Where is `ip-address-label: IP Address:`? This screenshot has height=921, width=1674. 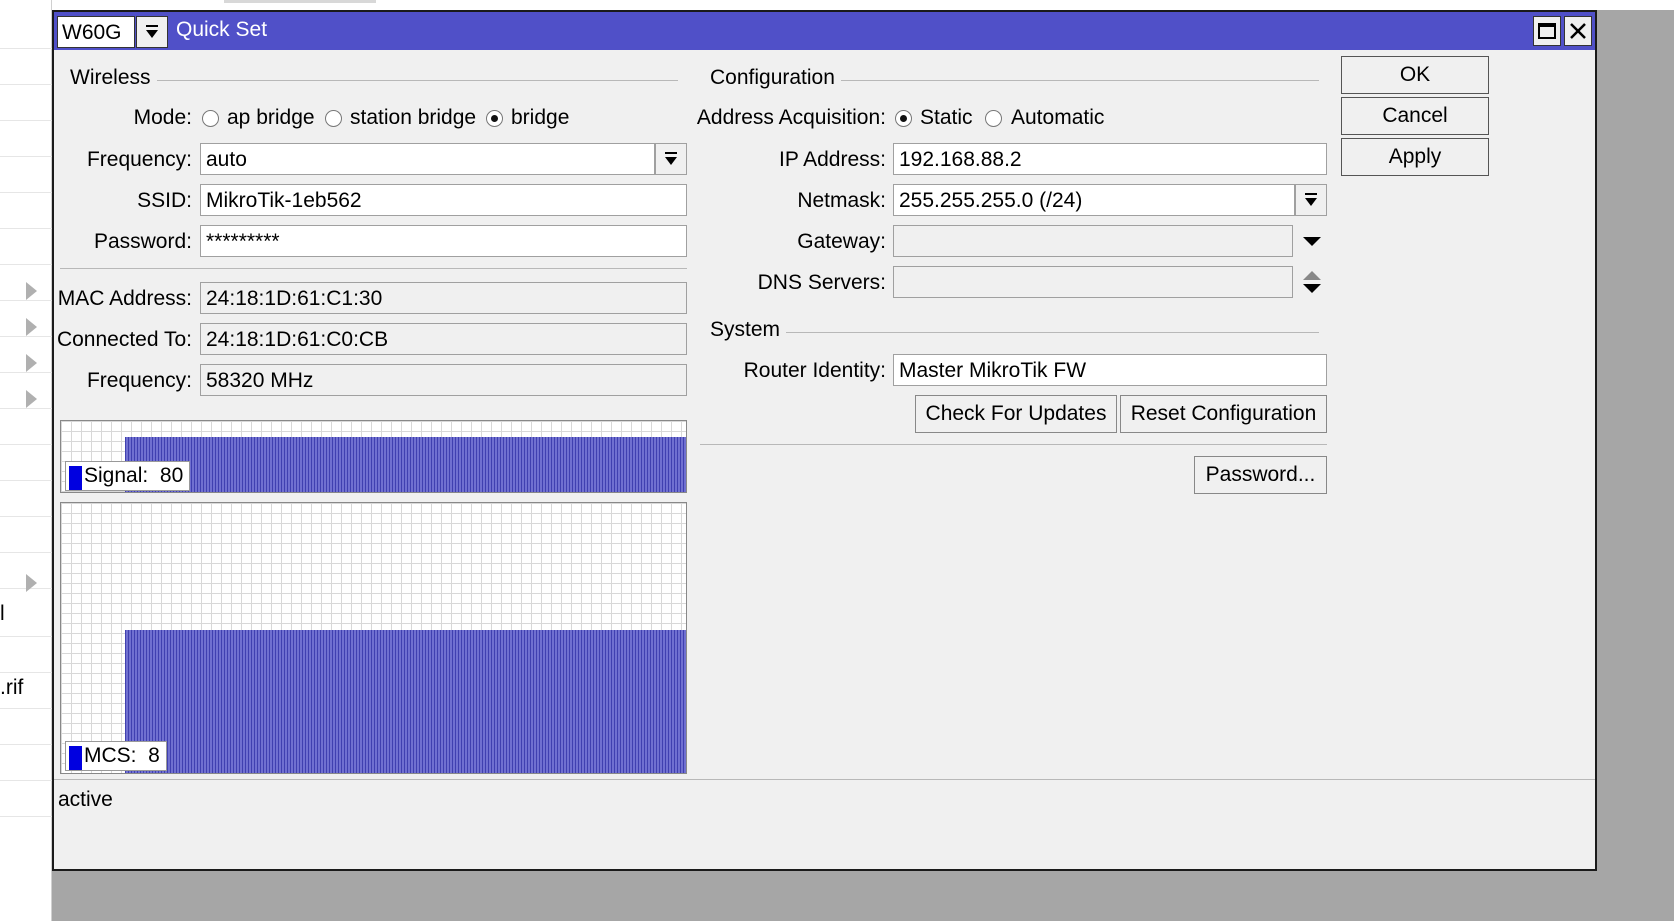
ip-address-label: IP Address: is located at coordinates (832, 159).